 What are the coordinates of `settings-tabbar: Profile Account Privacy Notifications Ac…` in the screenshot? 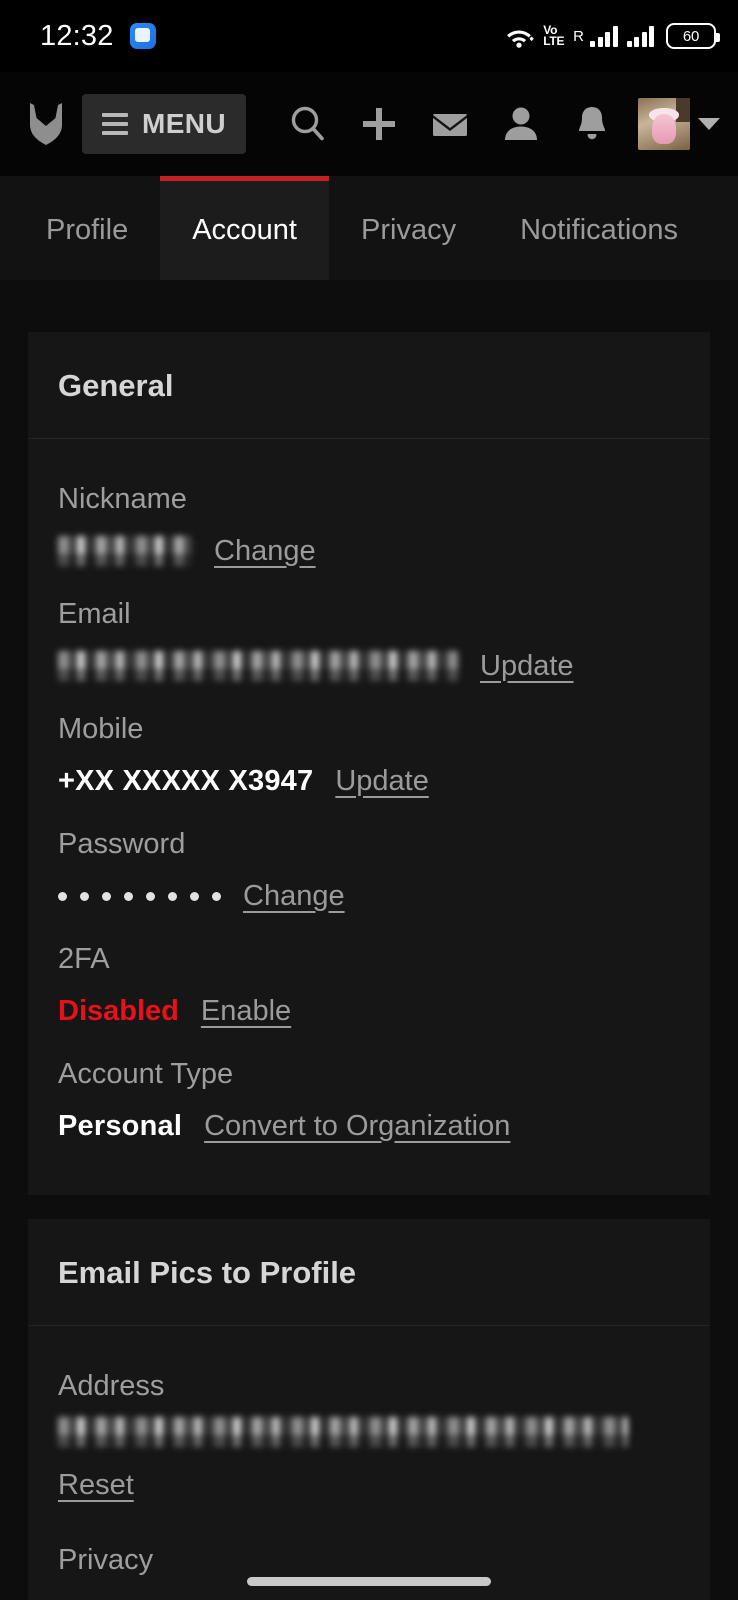 It's located at (369, 228).